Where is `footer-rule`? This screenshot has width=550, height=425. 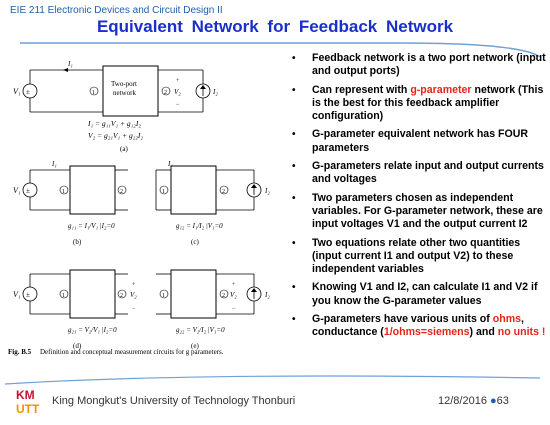
footer-rule is located at coordinates (272, 380).